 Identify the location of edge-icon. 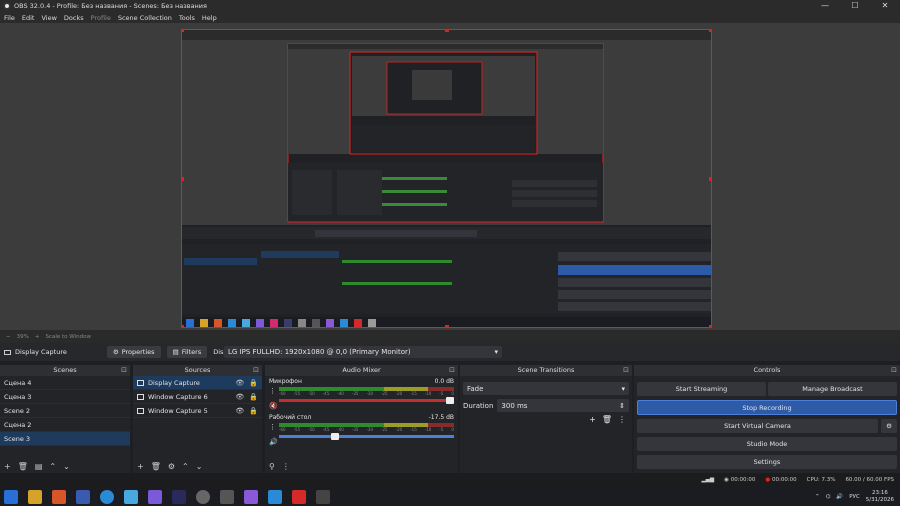
(107, 496).